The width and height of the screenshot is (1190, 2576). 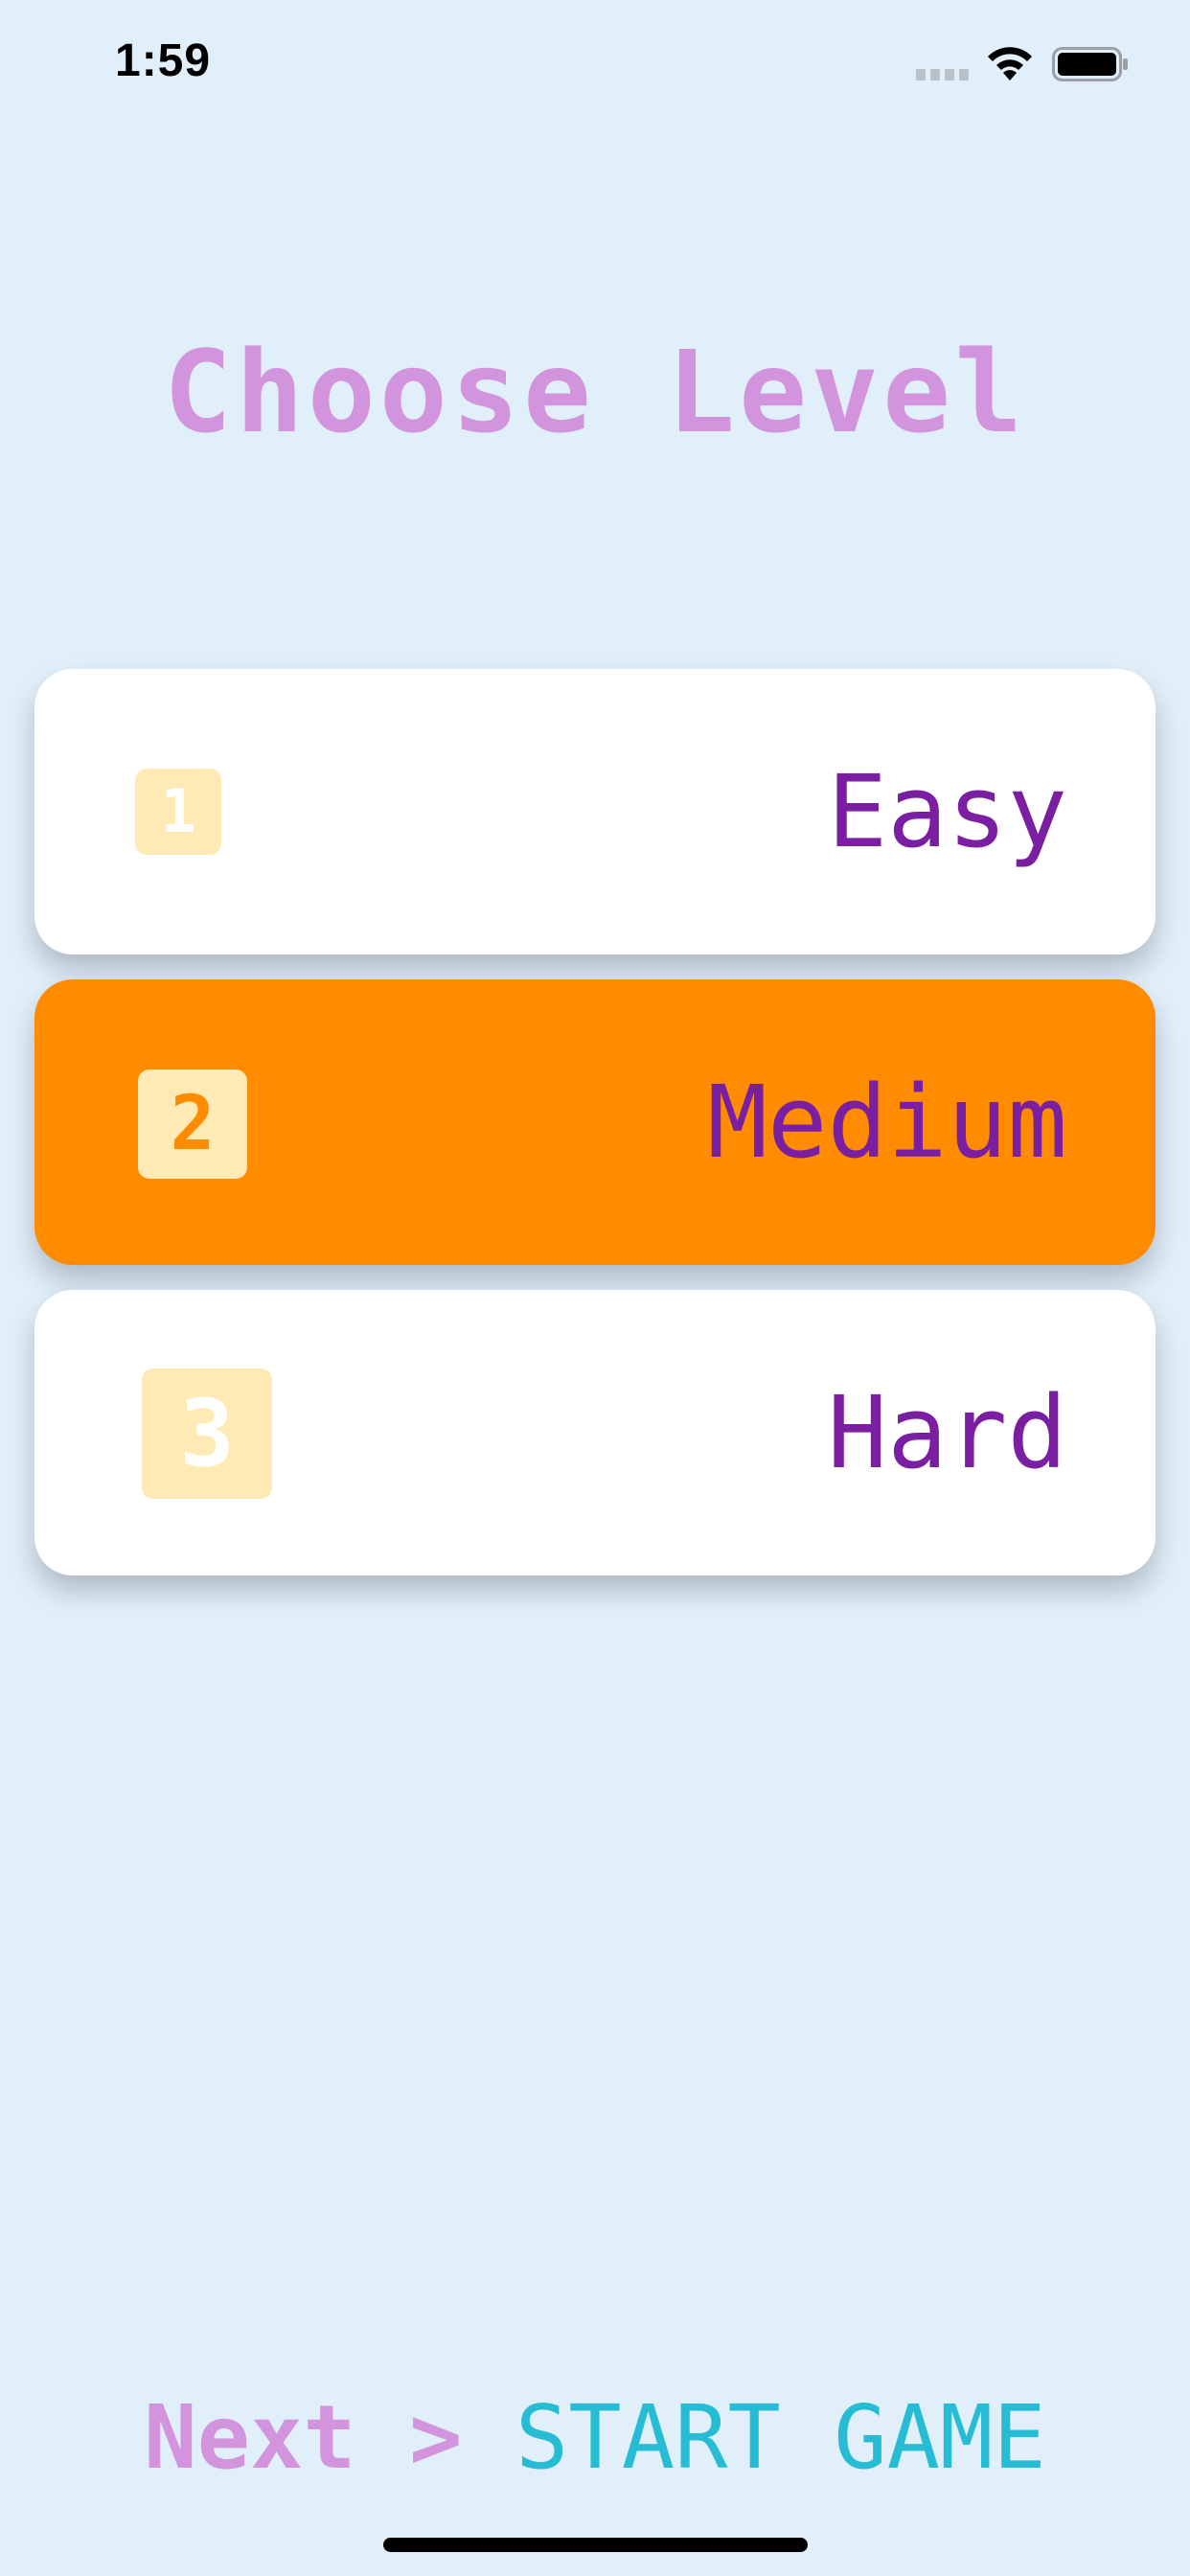 I want to click on level-number-badge: 3, so click(x=207, y=1433).